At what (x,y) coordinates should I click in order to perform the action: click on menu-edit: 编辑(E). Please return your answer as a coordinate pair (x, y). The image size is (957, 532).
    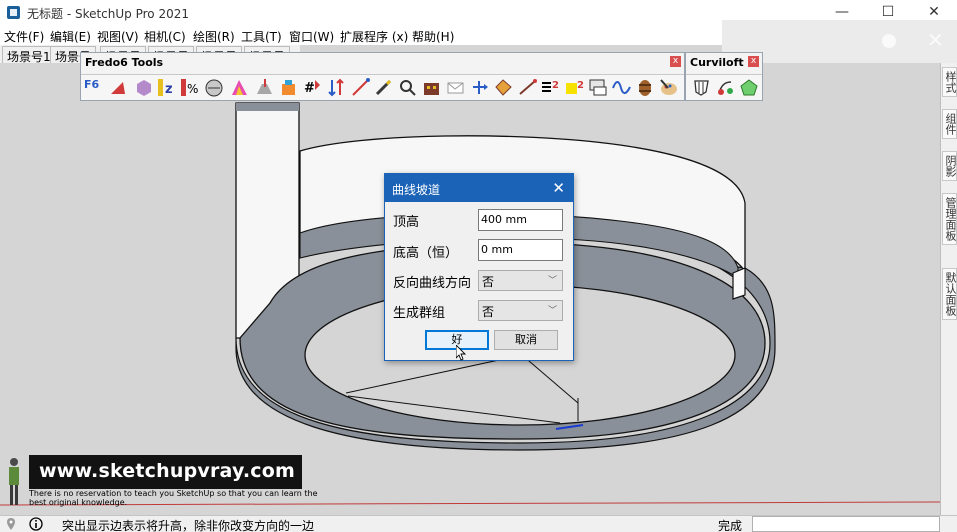
    Looking at the image, I should click on (70, 36).